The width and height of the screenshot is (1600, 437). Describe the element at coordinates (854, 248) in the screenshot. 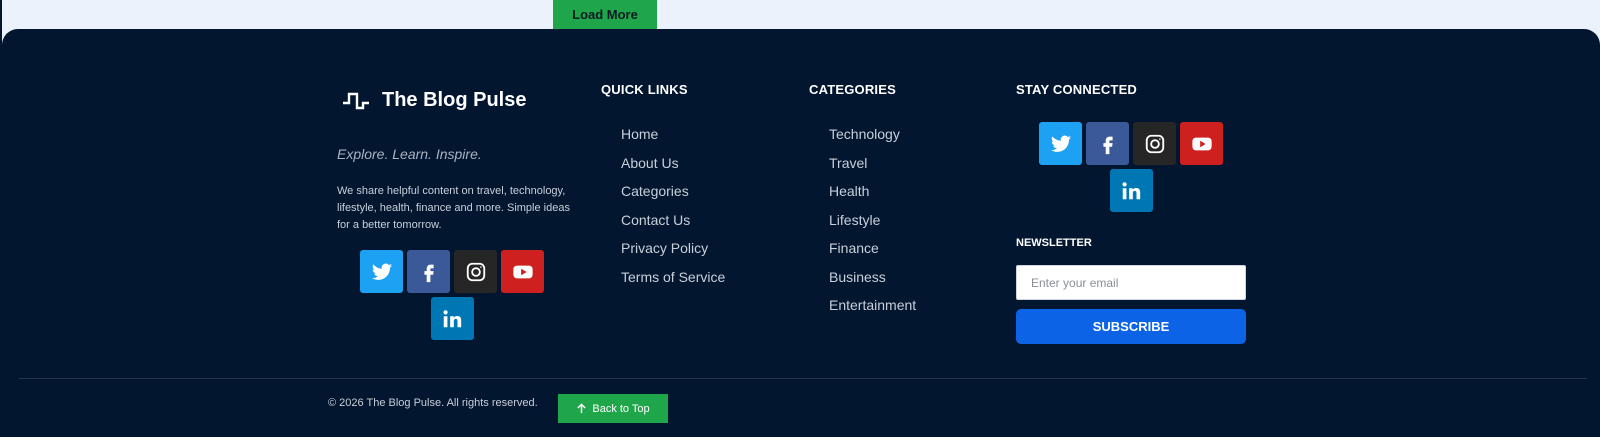

I see `category-finance: Finance` at that location.